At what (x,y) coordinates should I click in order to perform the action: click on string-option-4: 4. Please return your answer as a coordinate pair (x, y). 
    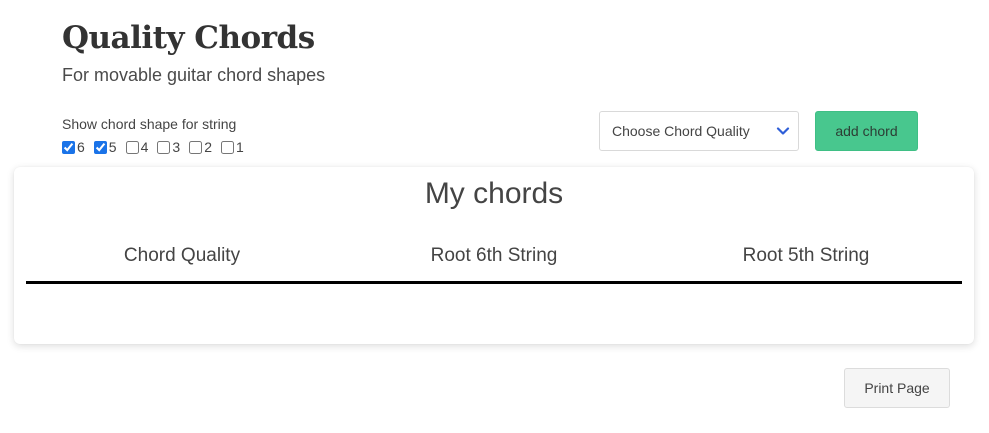
    Looking at the image, I should click on (137, 147).